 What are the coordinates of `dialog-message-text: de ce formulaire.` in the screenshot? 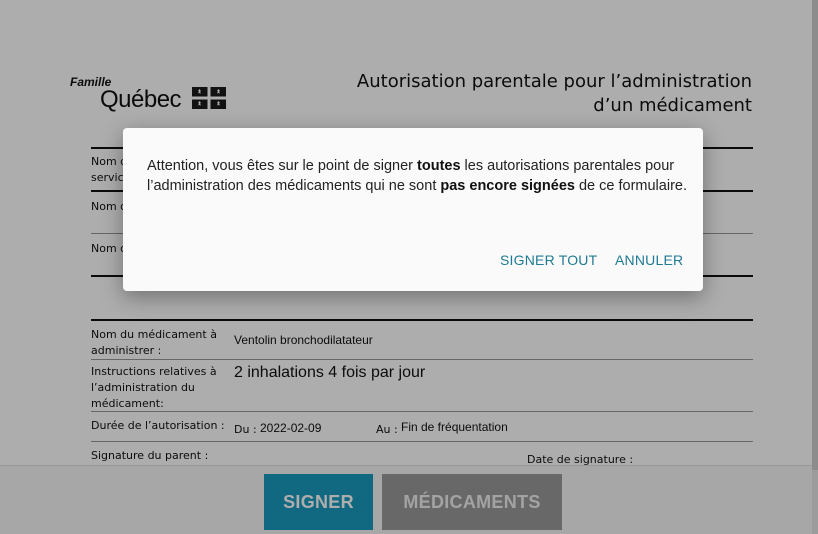 It's located at (630, 185).